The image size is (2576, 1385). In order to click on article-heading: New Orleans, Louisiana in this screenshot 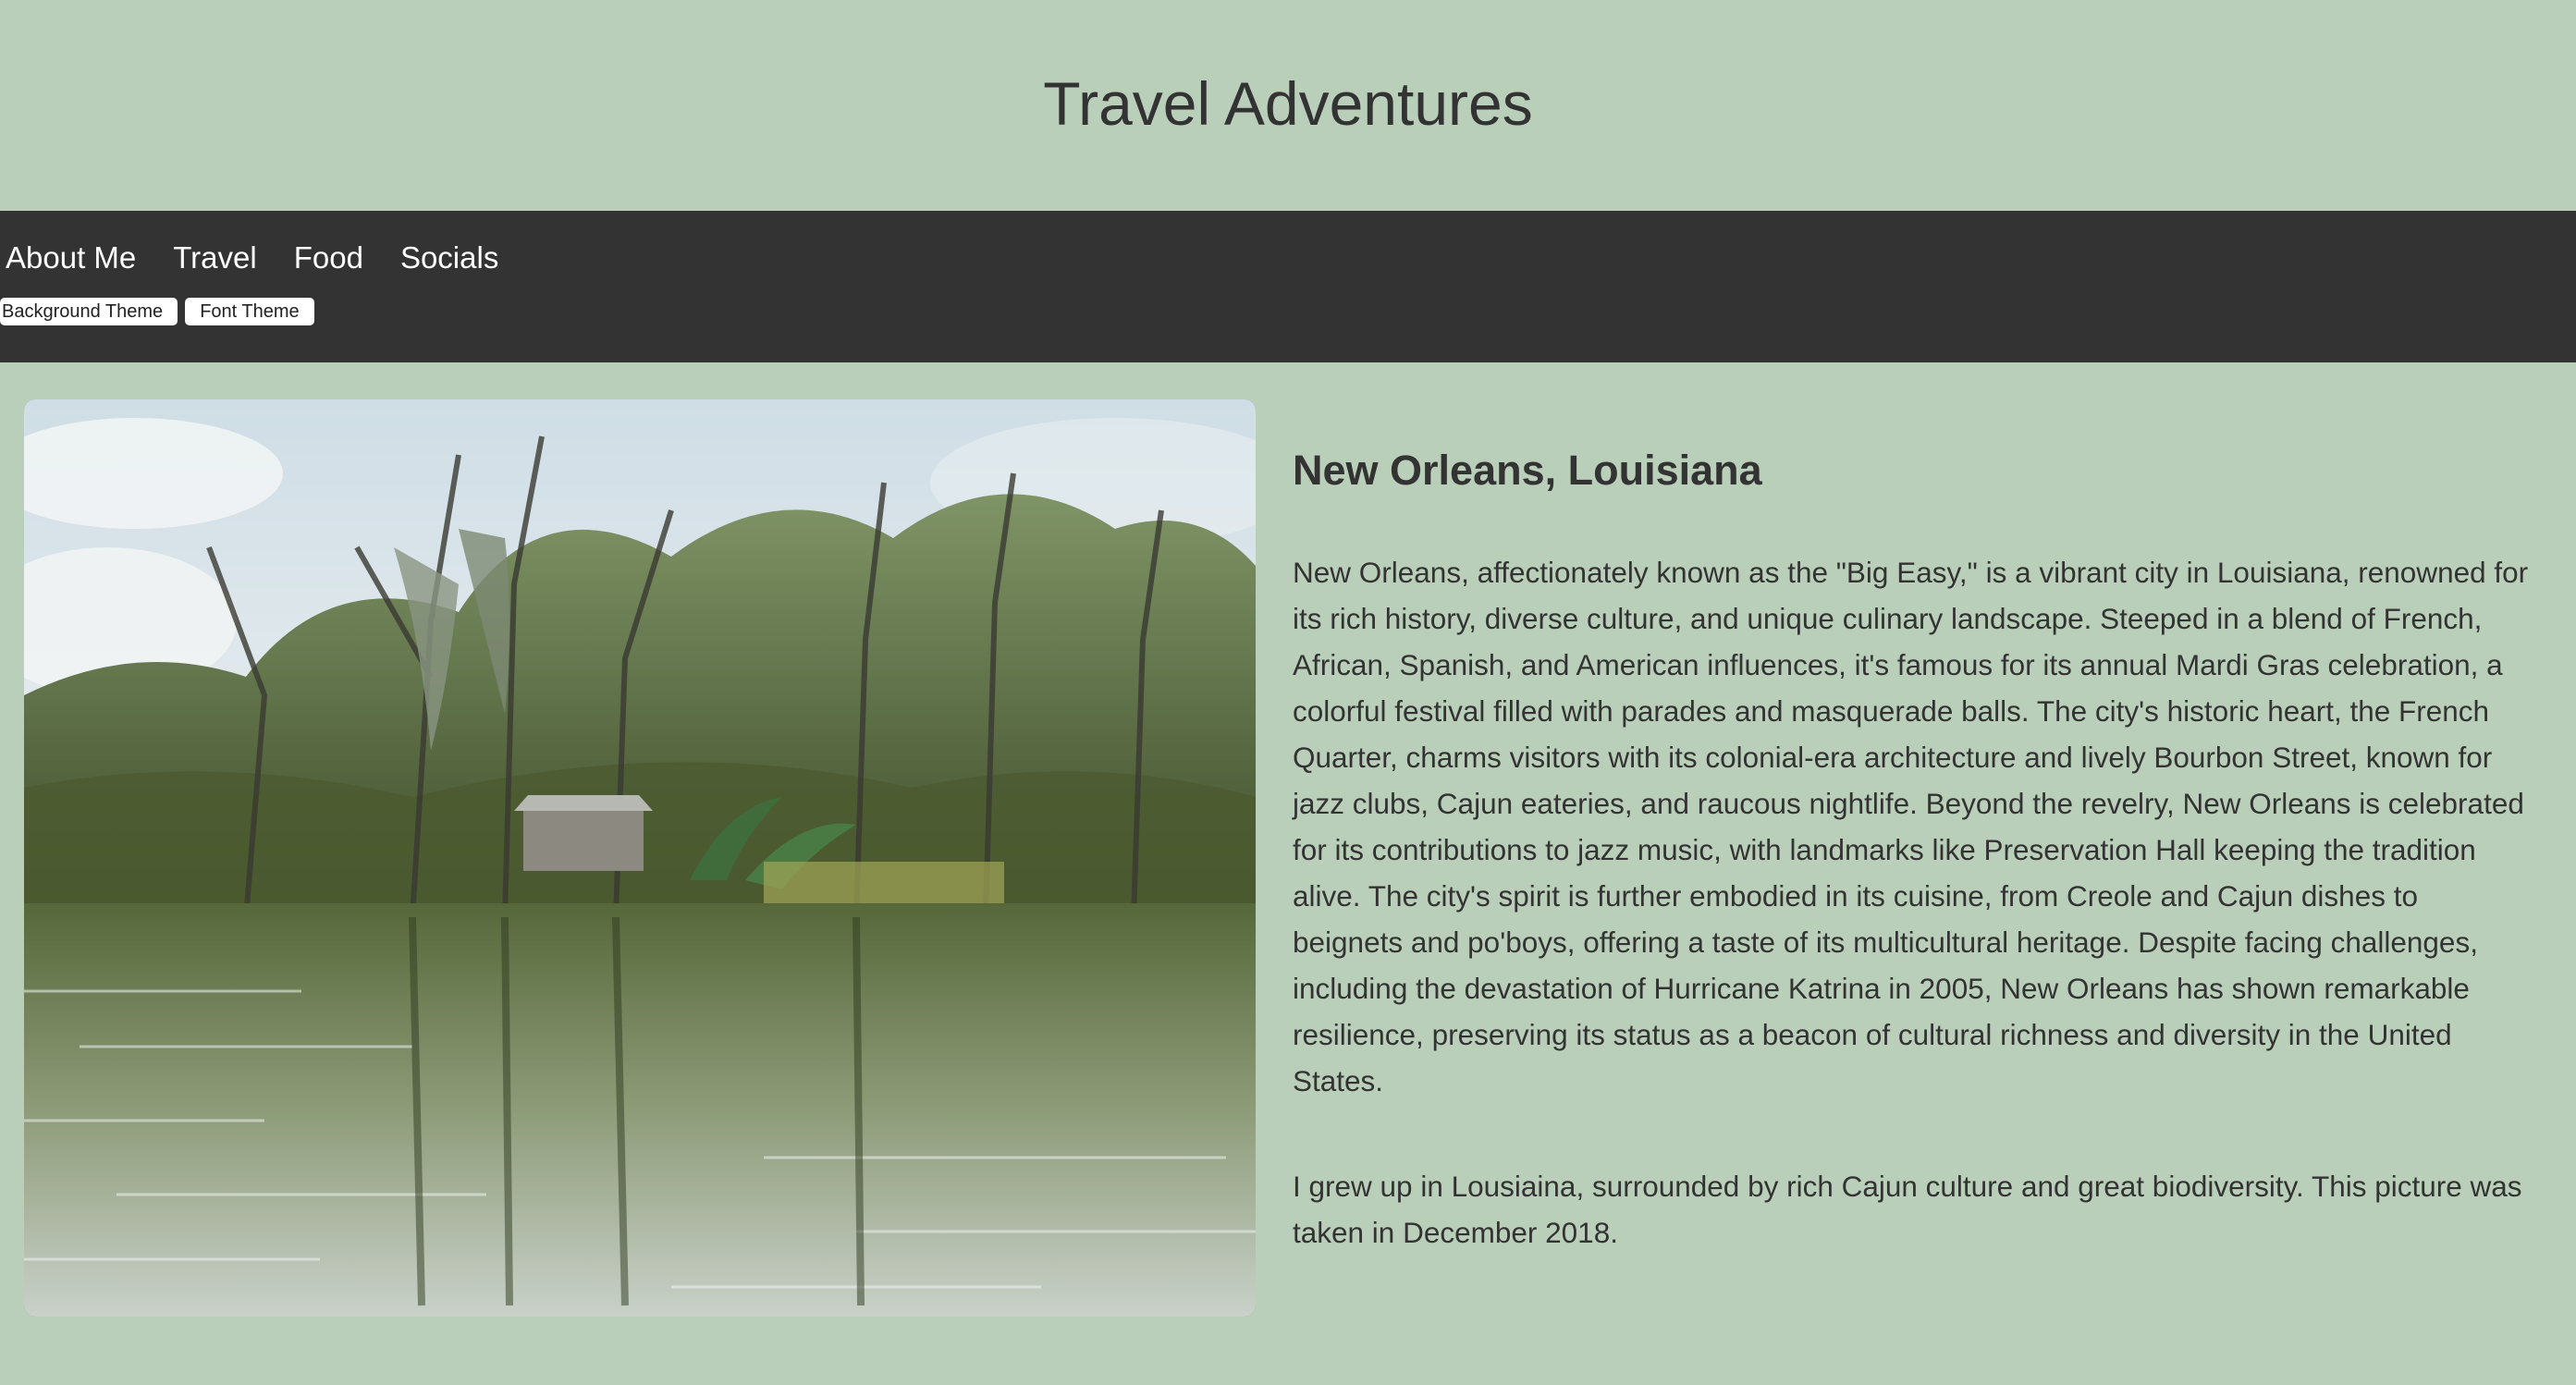, I will do `click(1527, 470)`.